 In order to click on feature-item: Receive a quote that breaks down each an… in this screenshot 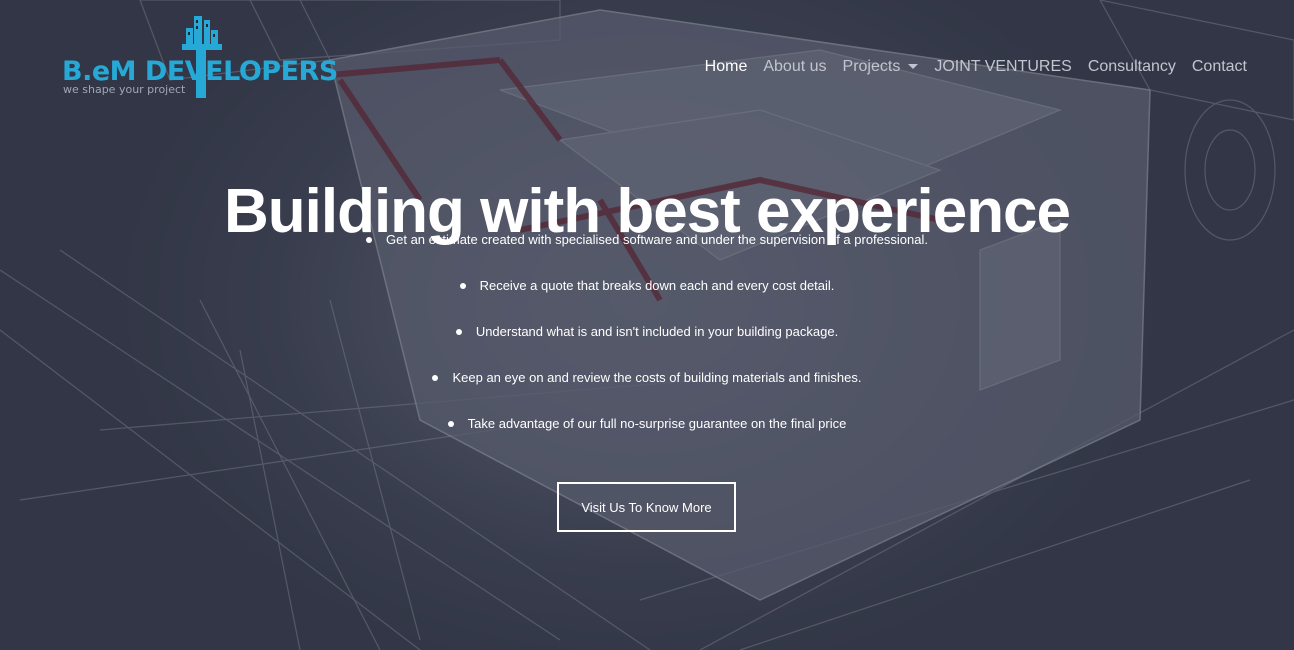, I will do `click(647, 295)`.